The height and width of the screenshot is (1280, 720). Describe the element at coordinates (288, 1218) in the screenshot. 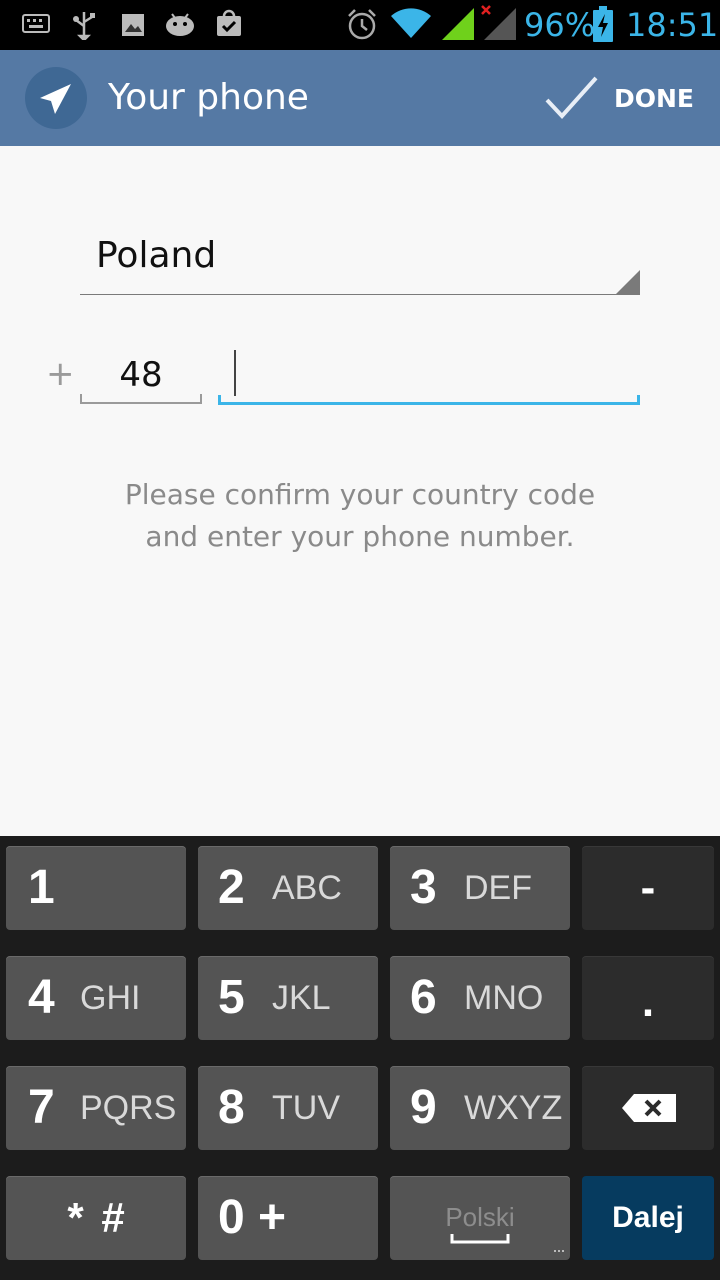

I see `key-0-plus: 0 +` at that location.